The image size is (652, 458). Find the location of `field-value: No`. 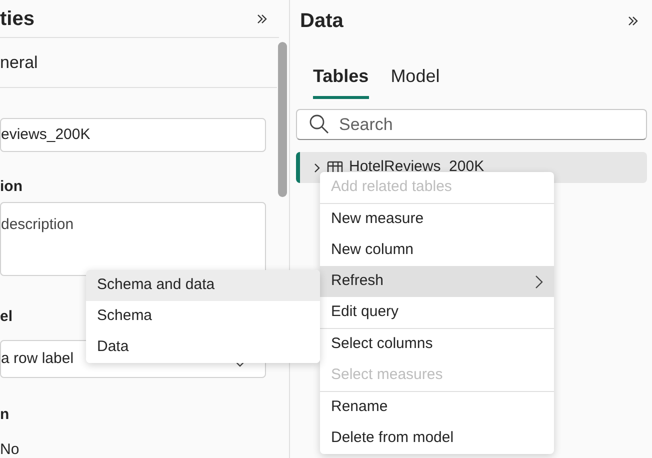

field-value: No is located at coordinates (10, 450).